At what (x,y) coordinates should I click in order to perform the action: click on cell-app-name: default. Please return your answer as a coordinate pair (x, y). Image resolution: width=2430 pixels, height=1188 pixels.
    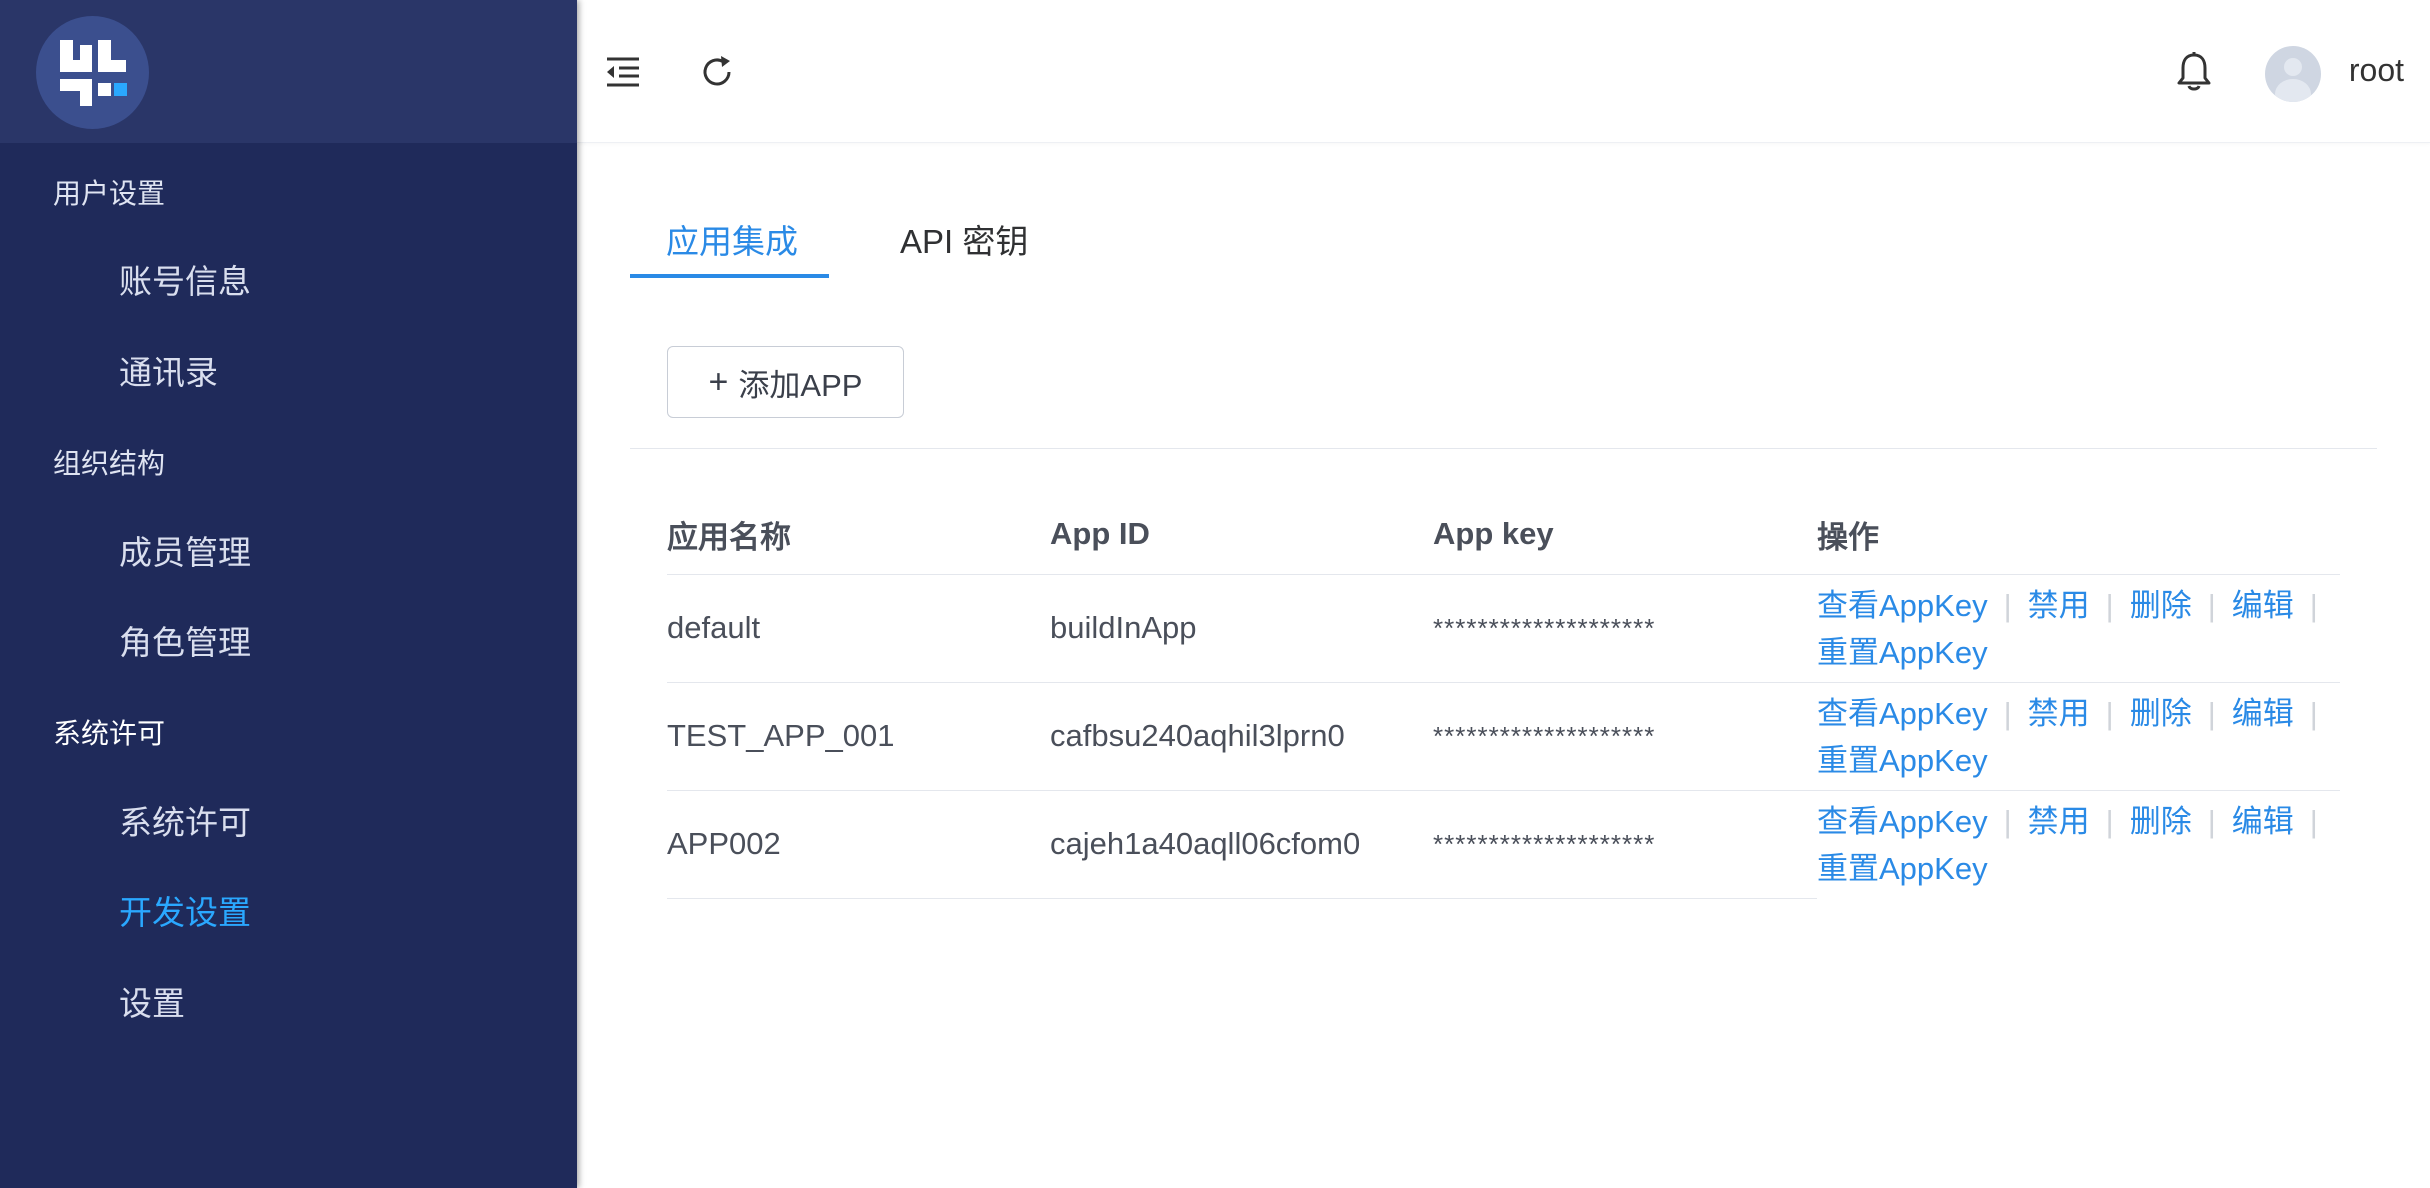
    Looking at the image, I should click on (858, 628).